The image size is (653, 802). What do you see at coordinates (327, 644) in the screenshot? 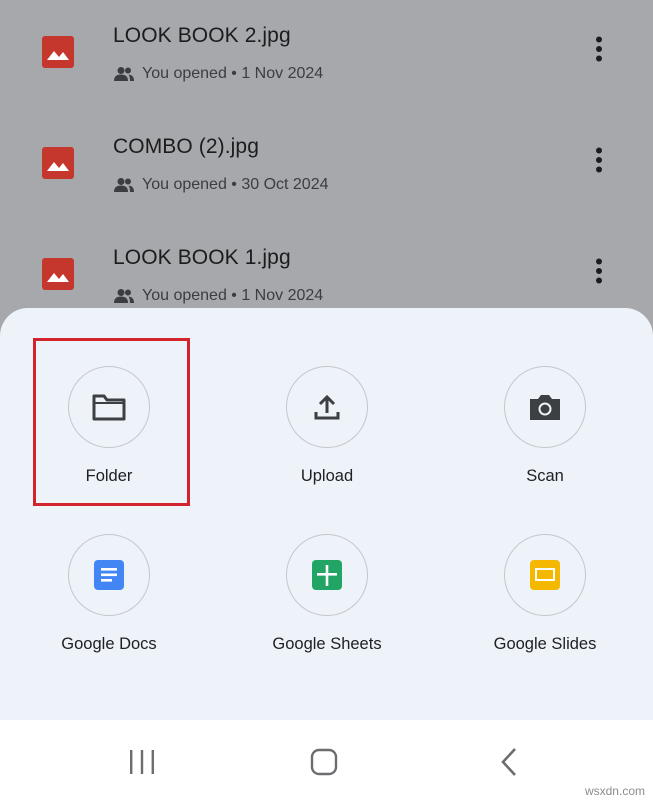
I see `google-sheets-label: Google Sheets` at bounding box center [327, 644].